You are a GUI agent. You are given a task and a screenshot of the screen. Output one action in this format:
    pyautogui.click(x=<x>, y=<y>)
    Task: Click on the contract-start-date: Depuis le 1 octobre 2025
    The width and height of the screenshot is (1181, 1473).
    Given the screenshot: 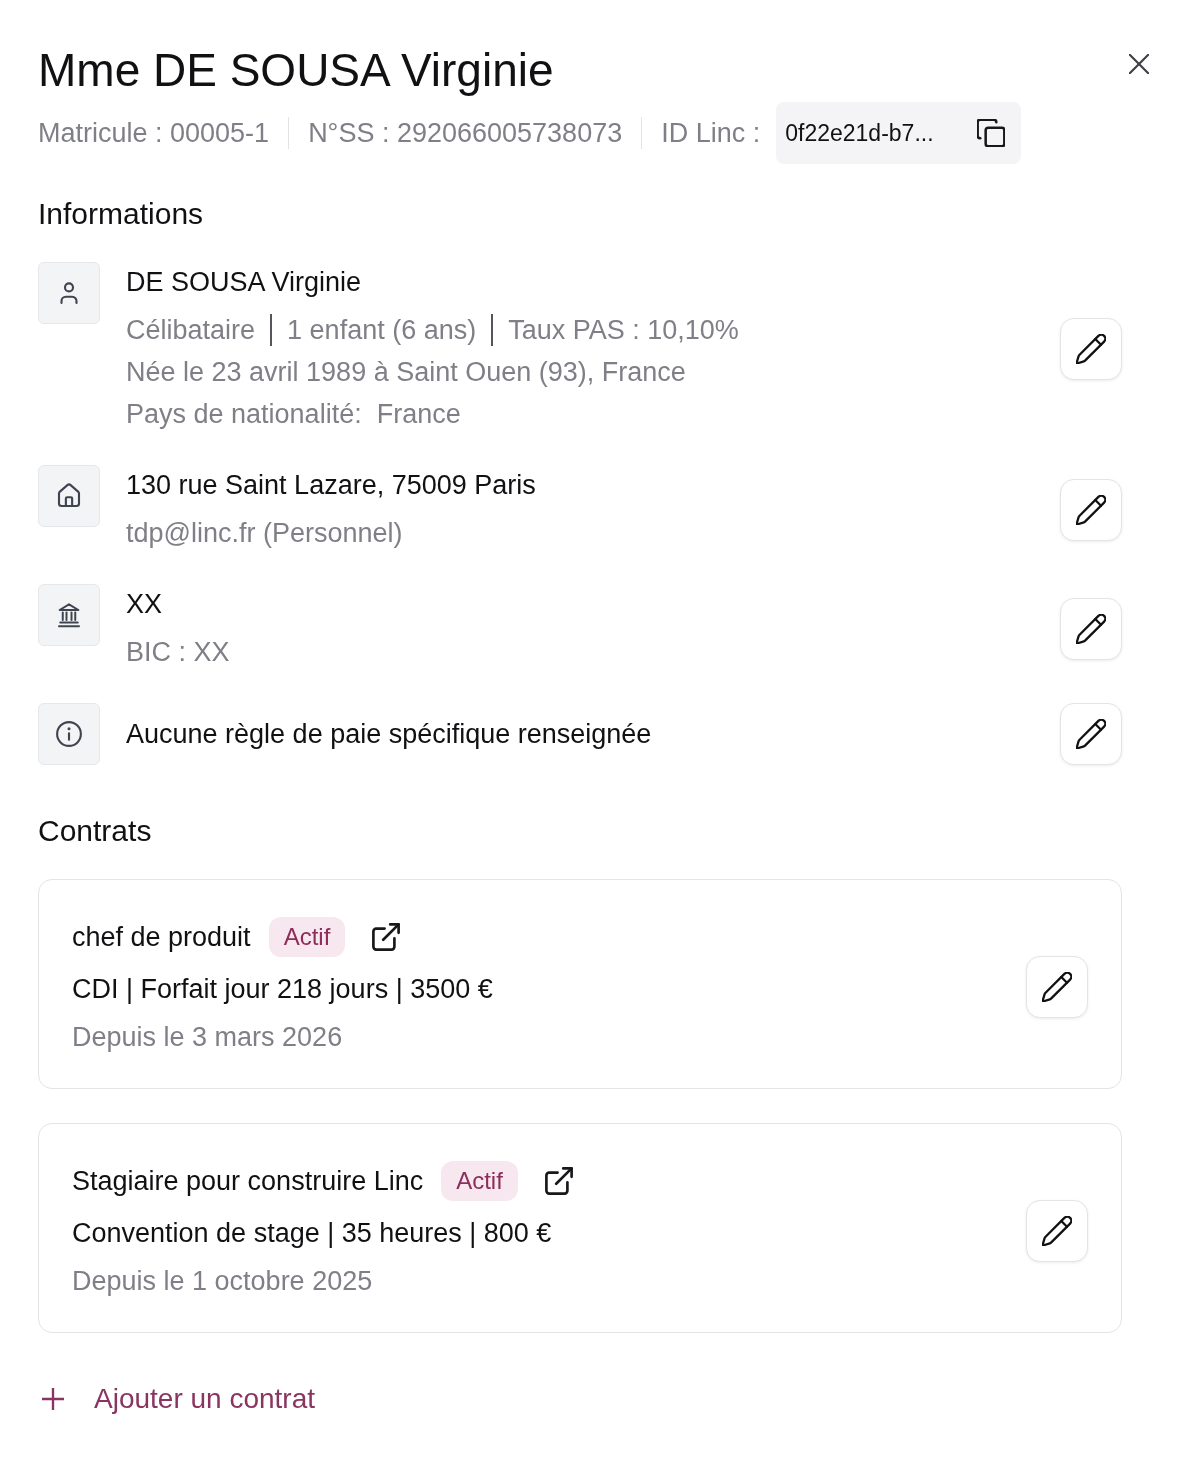 What is the action you would take?
    pyautogui.click(x=223, y=1281)
    